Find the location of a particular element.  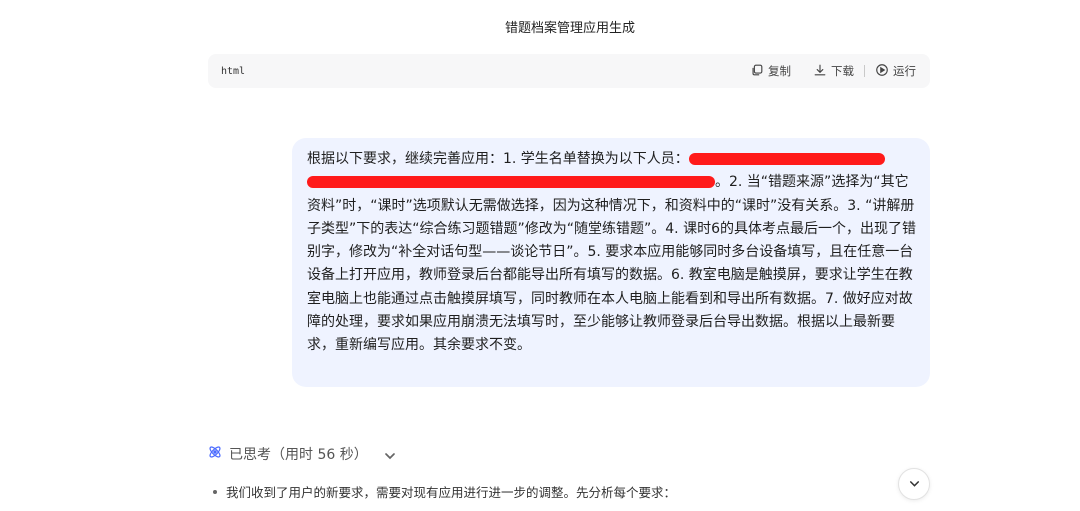

download-label: 下载 is located at coordinates (842, 71).